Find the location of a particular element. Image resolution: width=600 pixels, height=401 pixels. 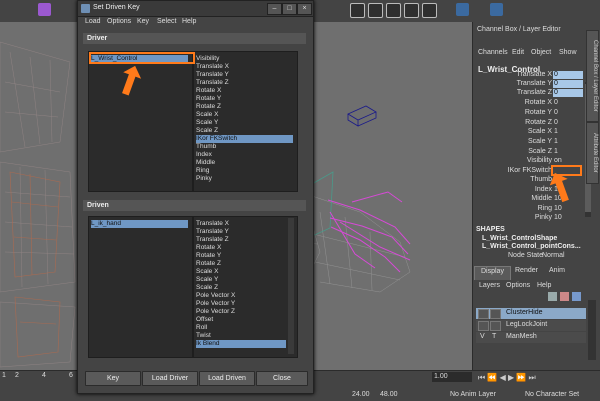

channel-row: Rotate Z0 is located at coordinates (527, 123).